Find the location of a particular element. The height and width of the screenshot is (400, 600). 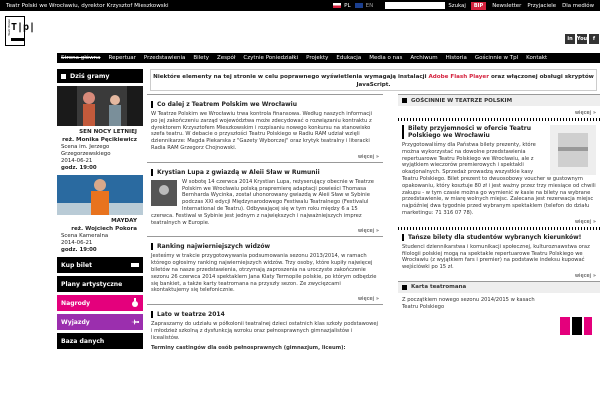

nav-media: Media o nas is located at coordinates (385, 58).